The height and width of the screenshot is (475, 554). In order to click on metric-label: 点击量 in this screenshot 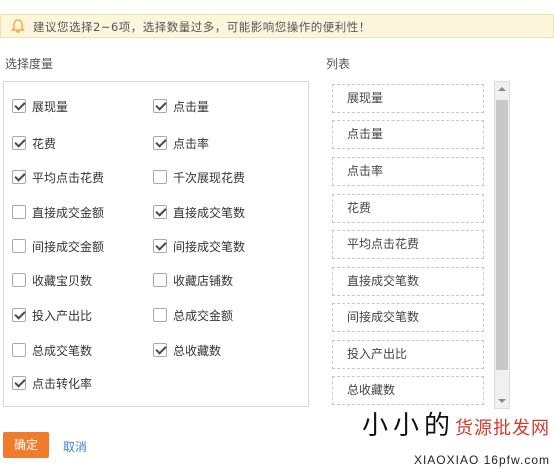, I will do `click(191, 106)`.